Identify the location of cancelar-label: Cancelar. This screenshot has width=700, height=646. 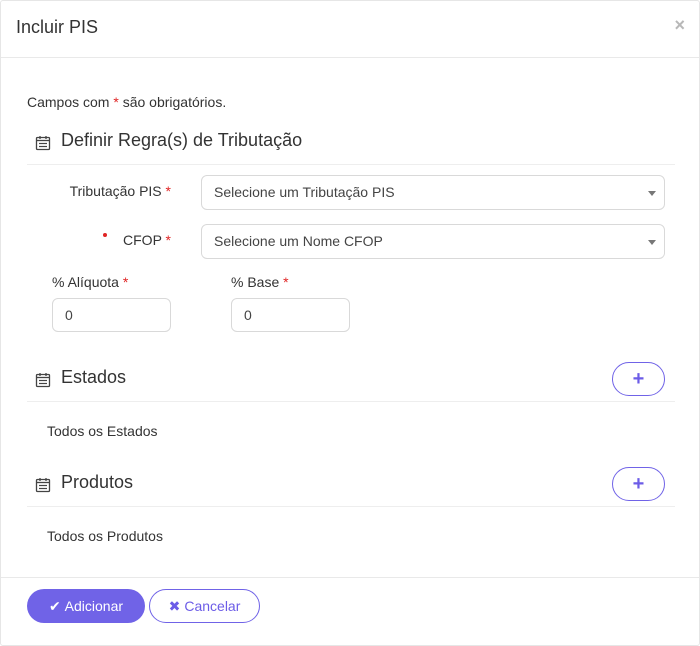
(212, 605).